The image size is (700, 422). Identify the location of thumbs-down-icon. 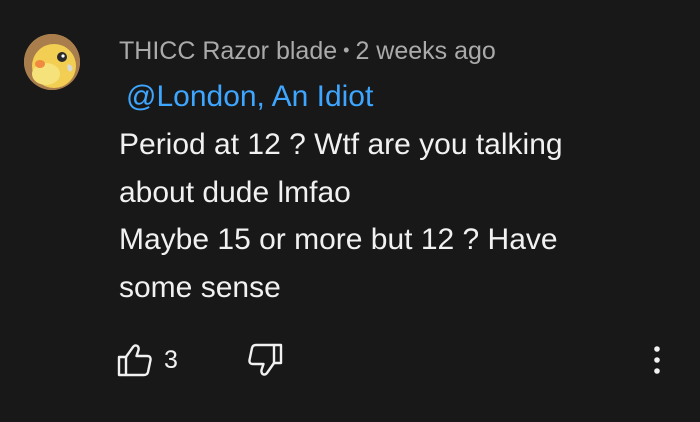
(265, 359).